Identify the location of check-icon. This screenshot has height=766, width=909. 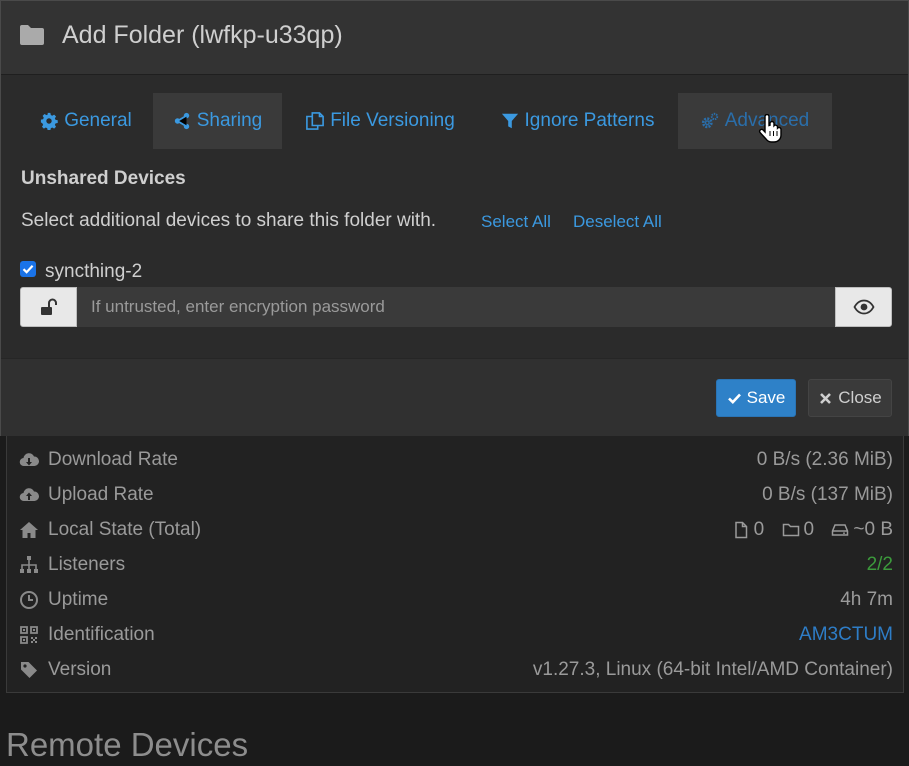
(734, 398).